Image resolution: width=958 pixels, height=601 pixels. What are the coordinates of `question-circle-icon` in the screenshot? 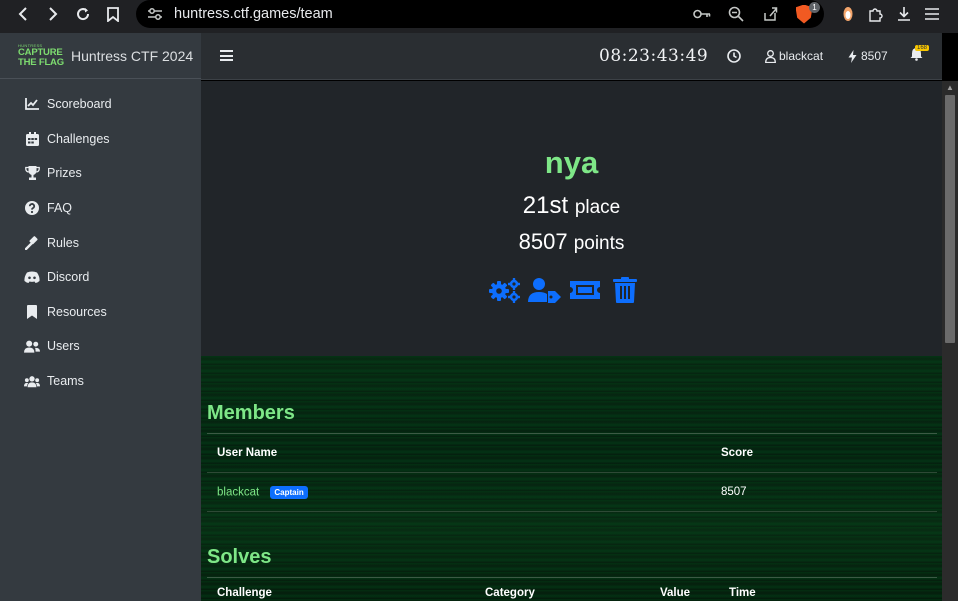 It's located at (32, 208).